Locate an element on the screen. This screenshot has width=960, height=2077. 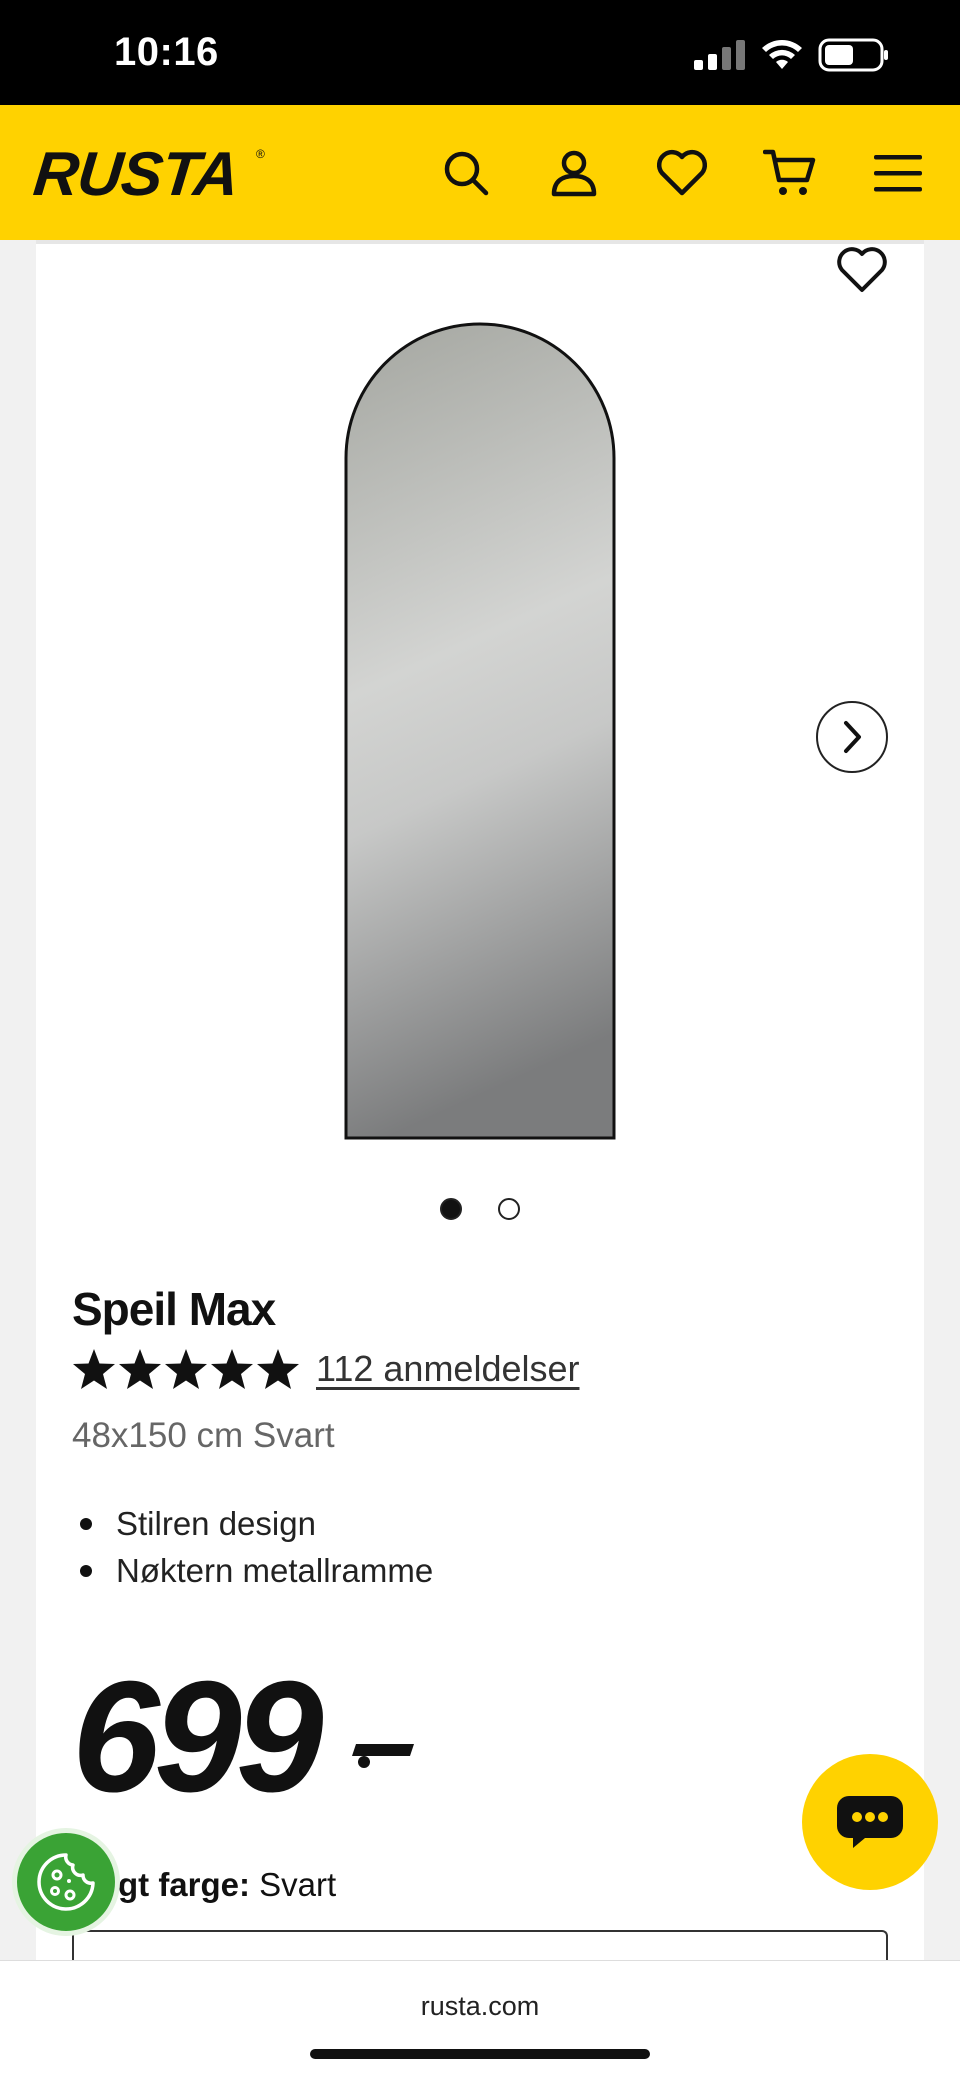
price-dash-mark is located at coordinates (383, 1756).